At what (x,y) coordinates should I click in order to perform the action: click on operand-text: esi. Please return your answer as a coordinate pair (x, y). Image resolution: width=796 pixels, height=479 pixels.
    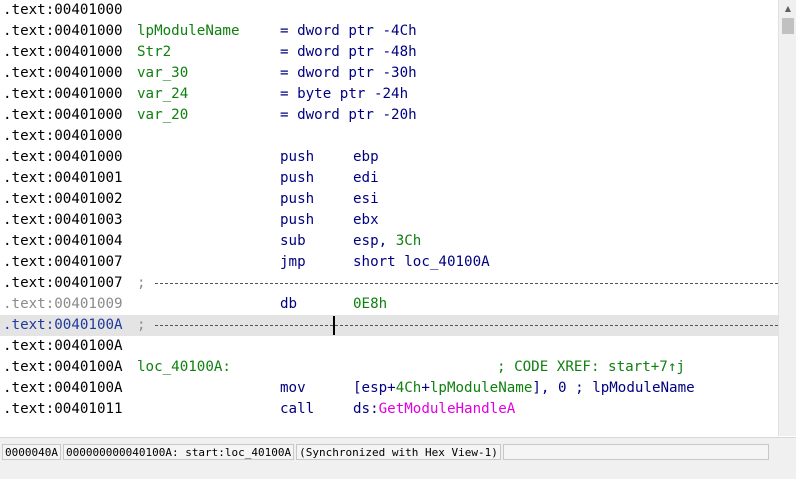
    Looking at the image, I should click on (366, 199).